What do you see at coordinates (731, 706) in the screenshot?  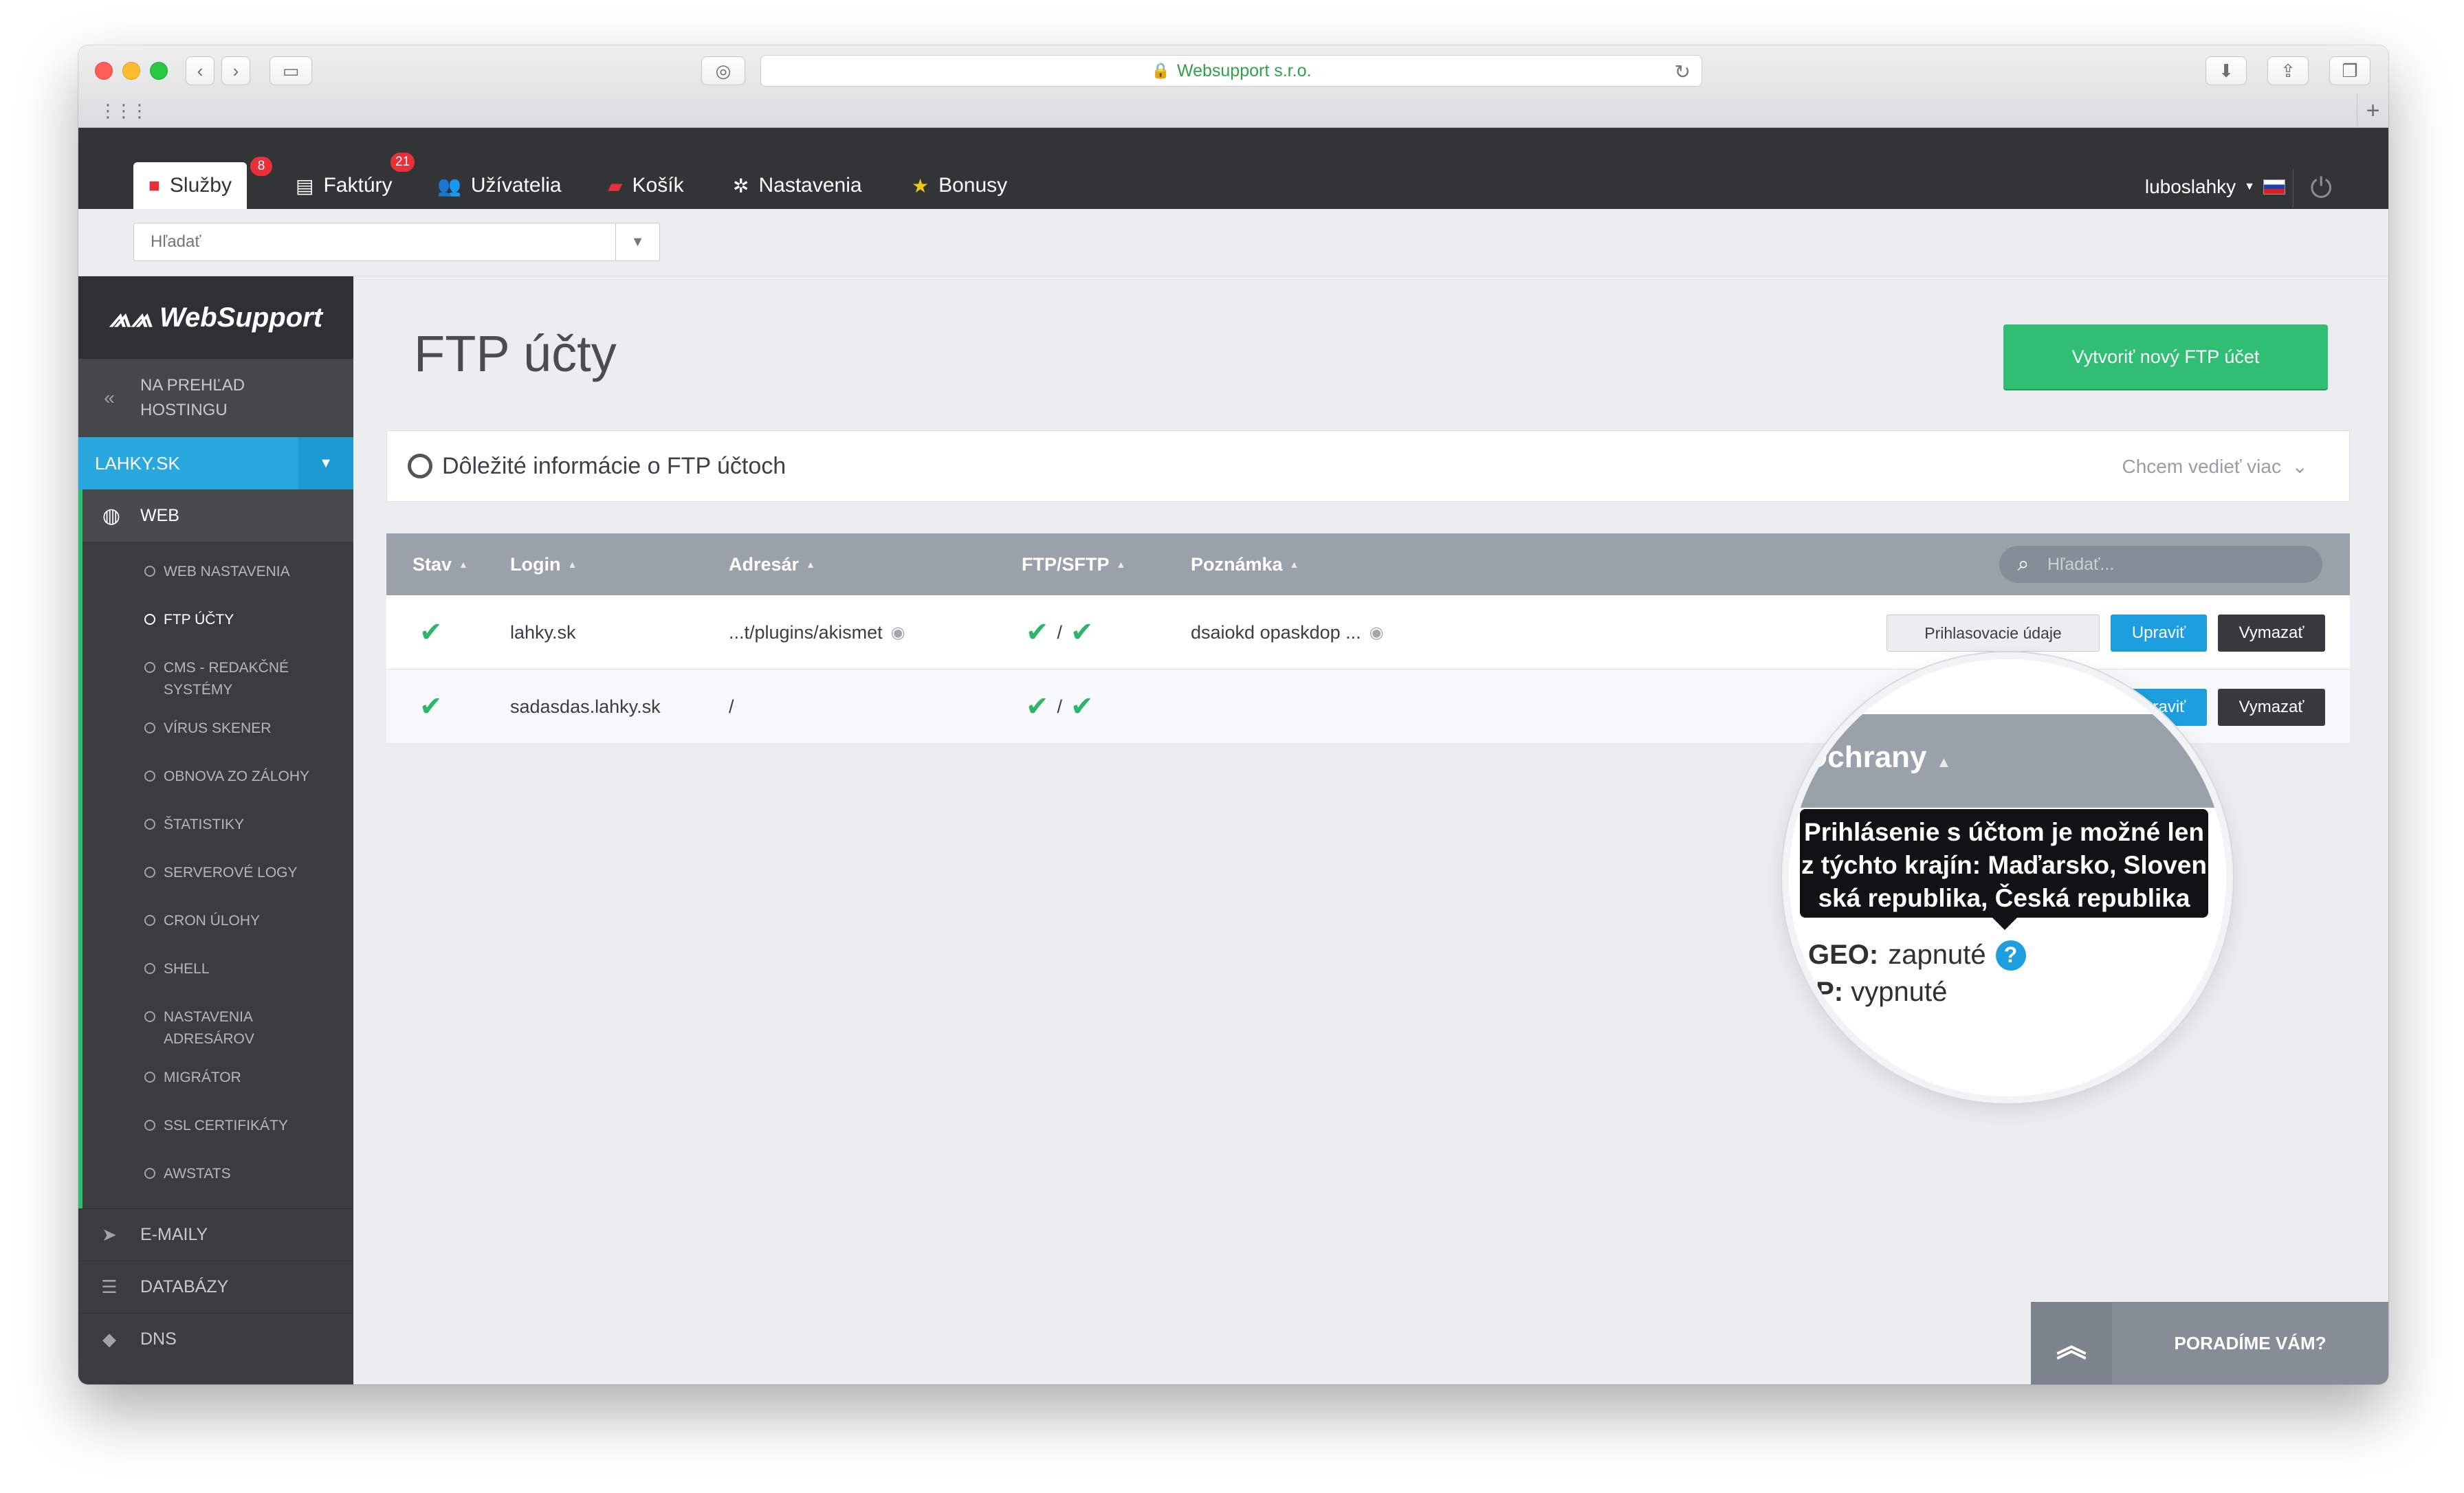 I see `dir-cell: /` at bounding box center [731, 706].